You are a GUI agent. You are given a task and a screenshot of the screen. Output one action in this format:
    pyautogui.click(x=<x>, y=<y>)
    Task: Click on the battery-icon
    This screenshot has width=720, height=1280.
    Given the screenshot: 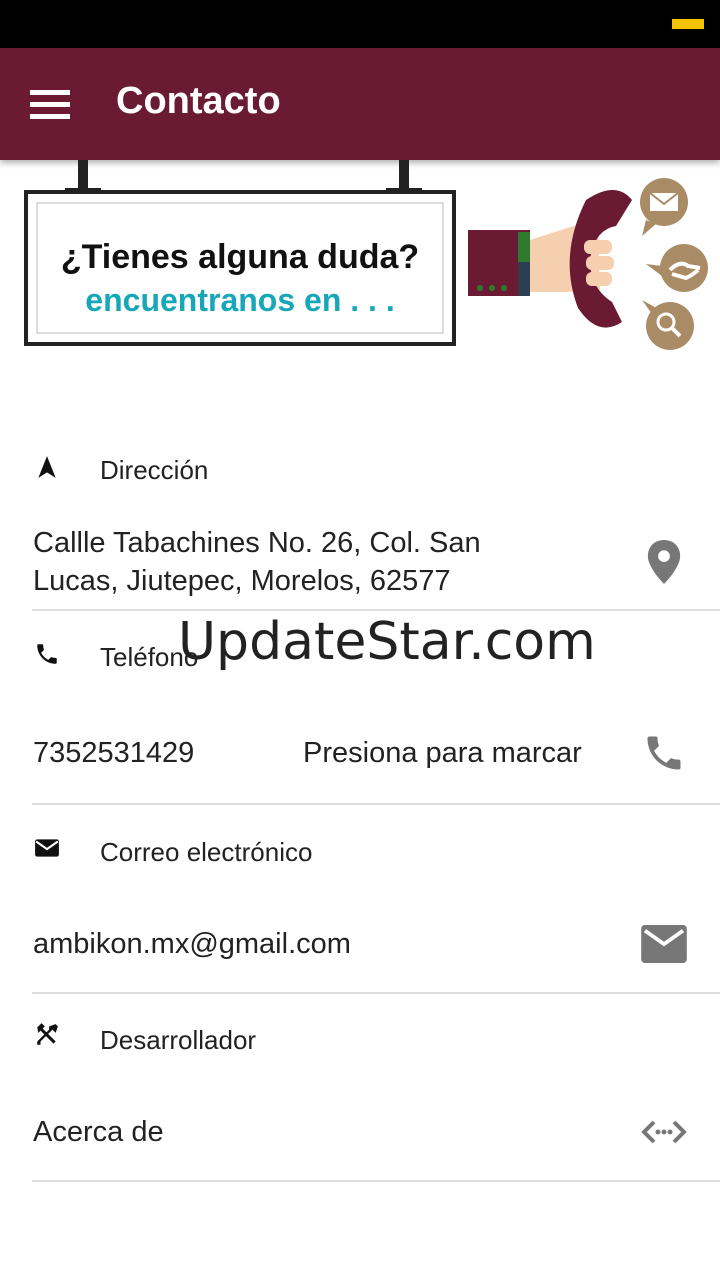 What is the action you would take?
    pyautogui.click(x=688, y=24)
    